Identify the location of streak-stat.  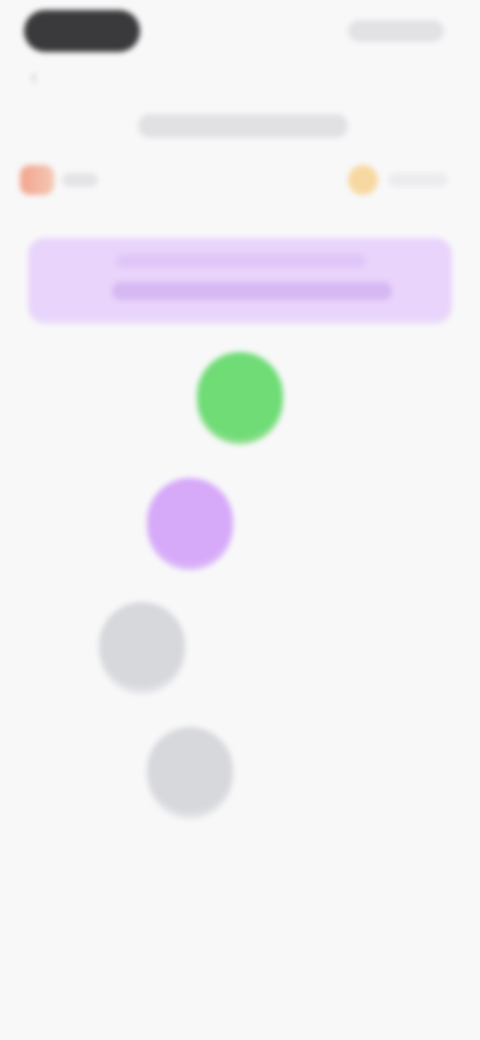
(388, 180).